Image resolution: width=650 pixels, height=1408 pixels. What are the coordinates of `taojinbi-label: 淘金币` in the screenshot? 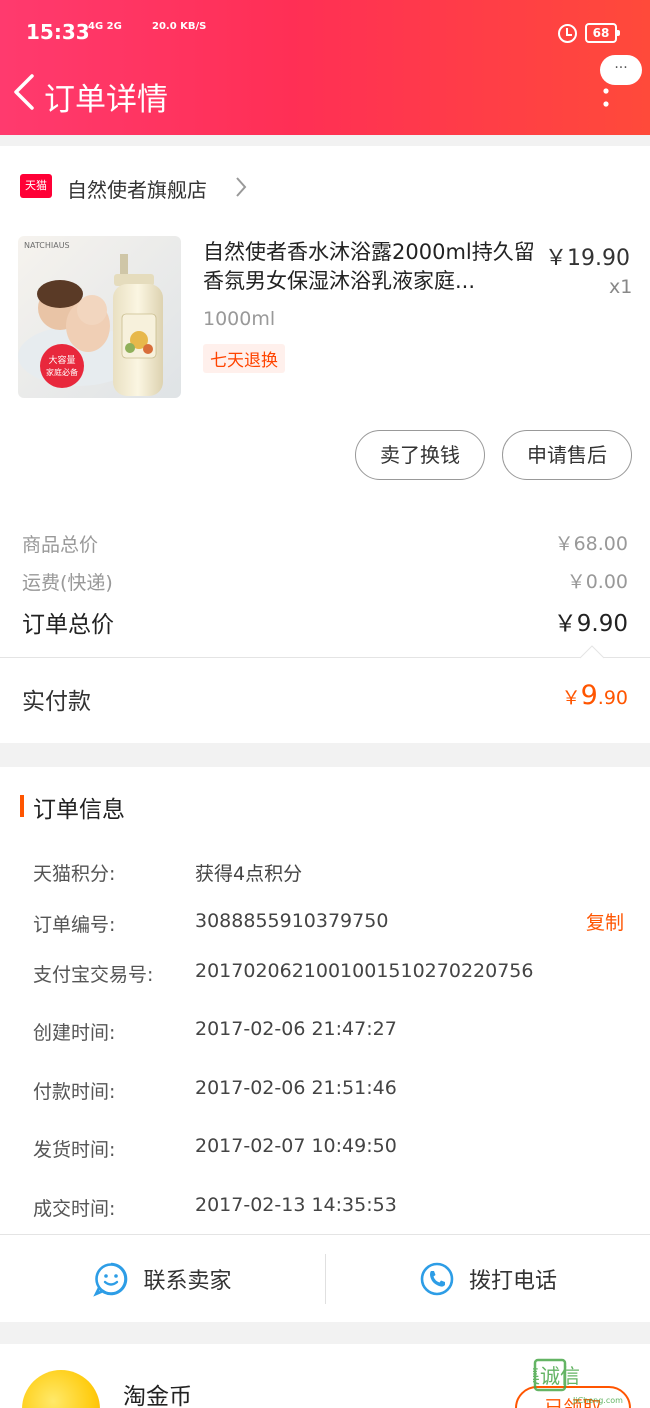 It's located at (157, 1396).